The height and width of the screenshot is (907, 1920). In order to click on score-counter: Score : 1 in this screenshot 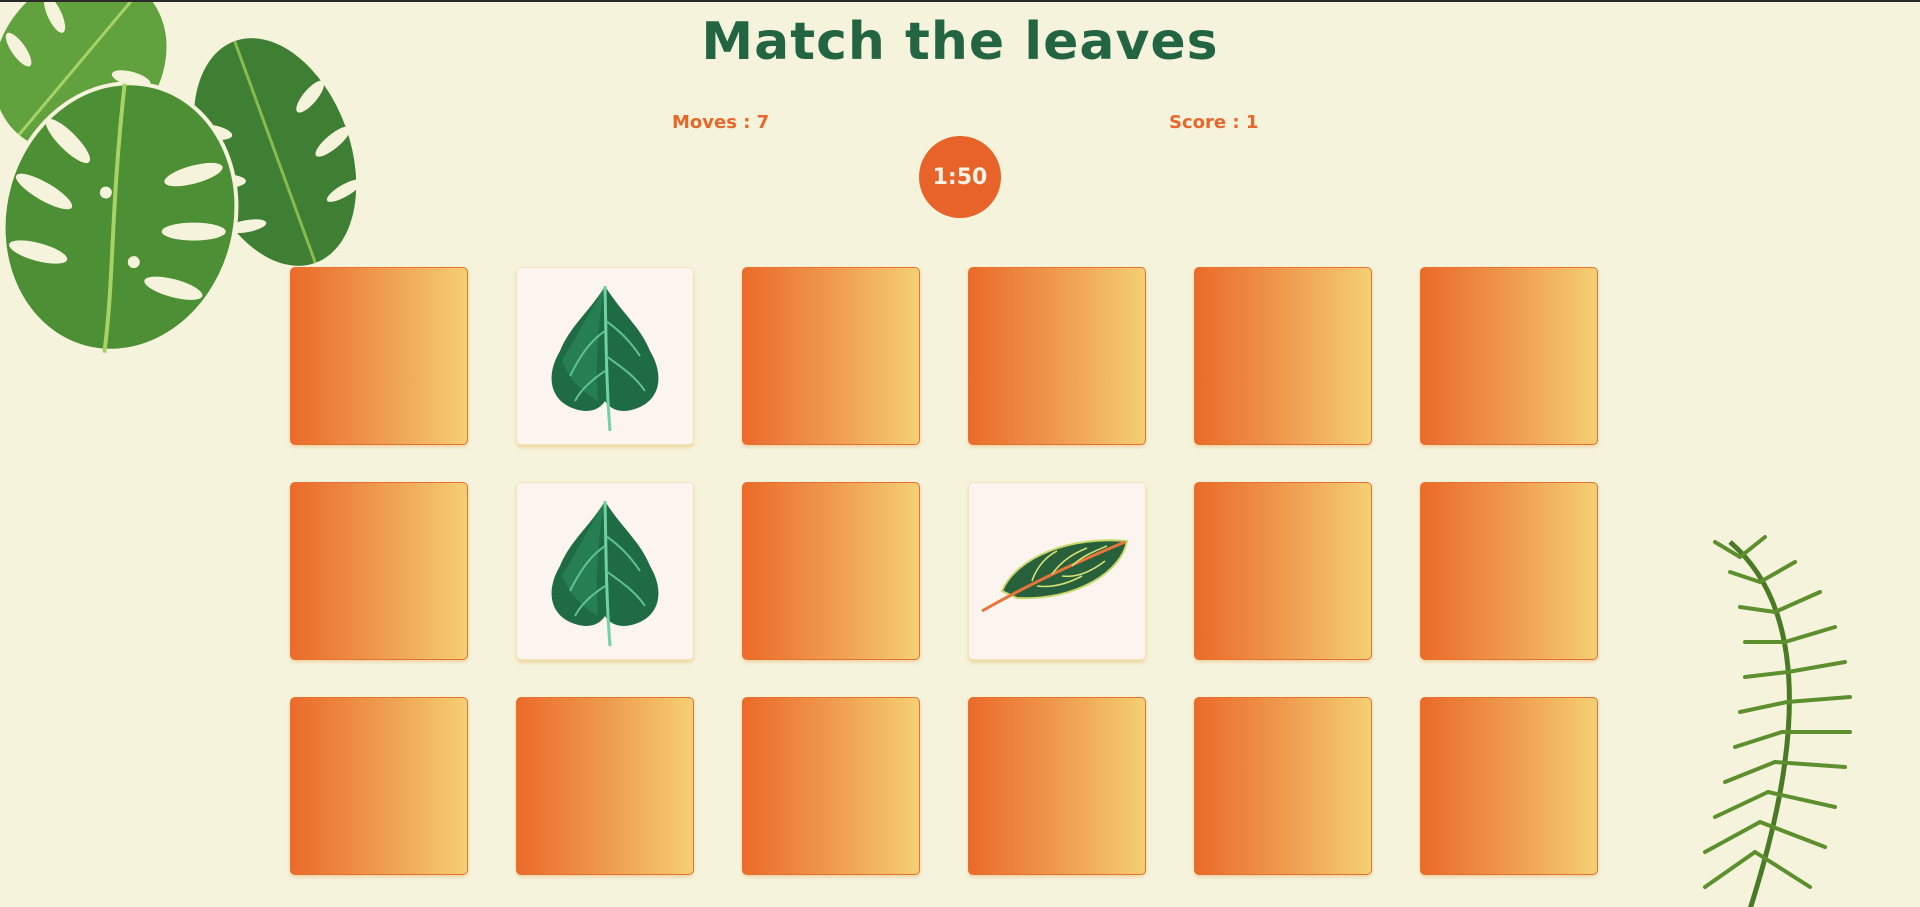, I will do `click(1214, 122)`.